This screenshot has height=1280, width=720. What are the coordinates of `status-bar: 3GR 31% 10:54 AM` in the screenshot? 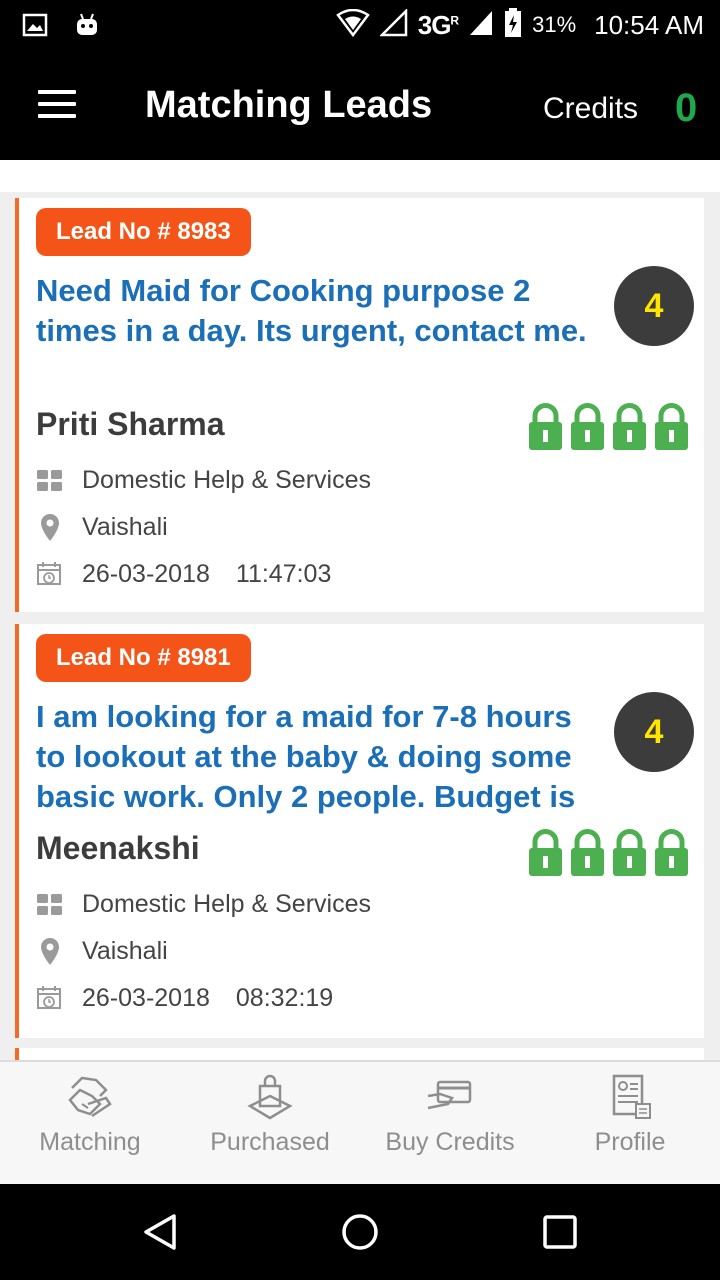 It's located at (360, 25).